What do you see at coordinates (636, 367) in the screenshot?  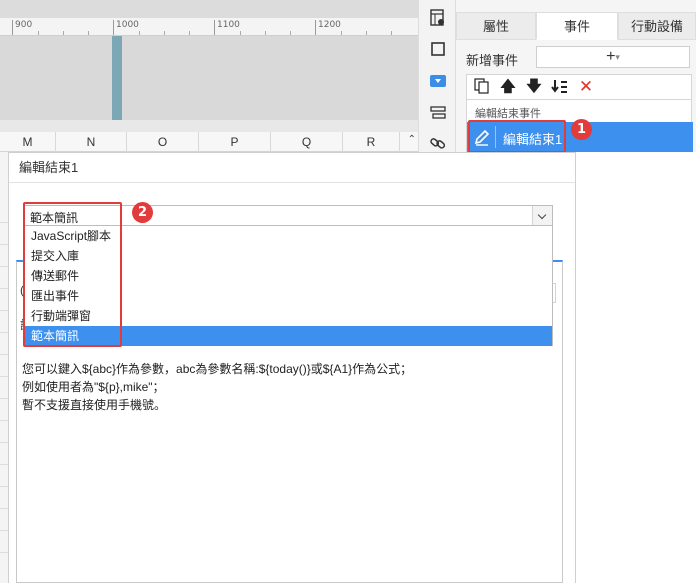 I see `panel-empty-area` at bounding box center [636, 367].